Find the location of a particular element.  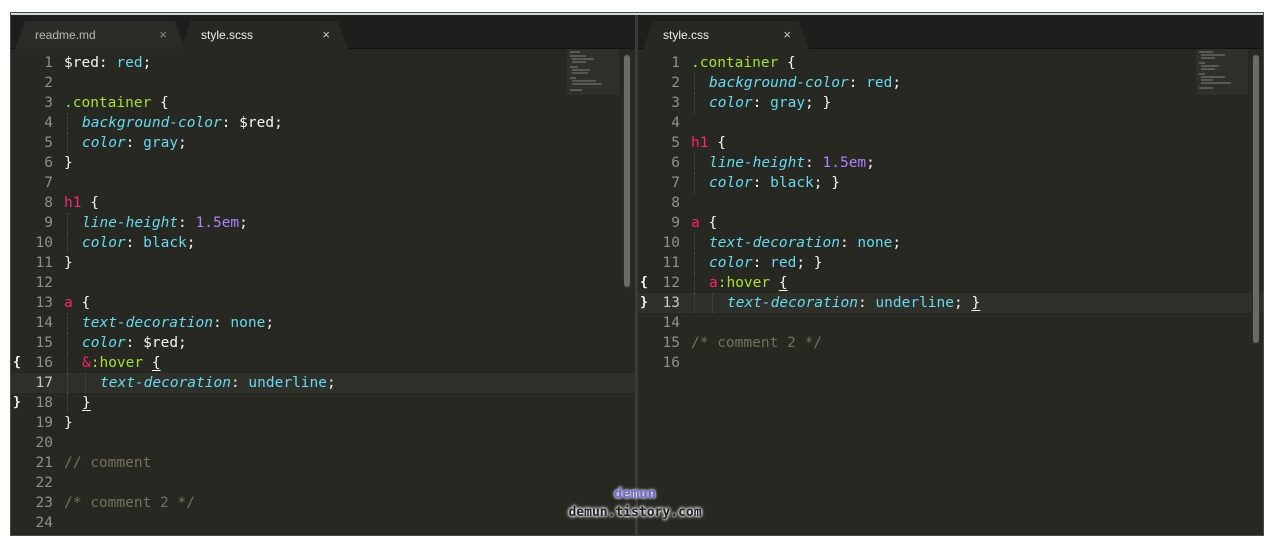

line-number: 13 is located at coordinates (44, 303).